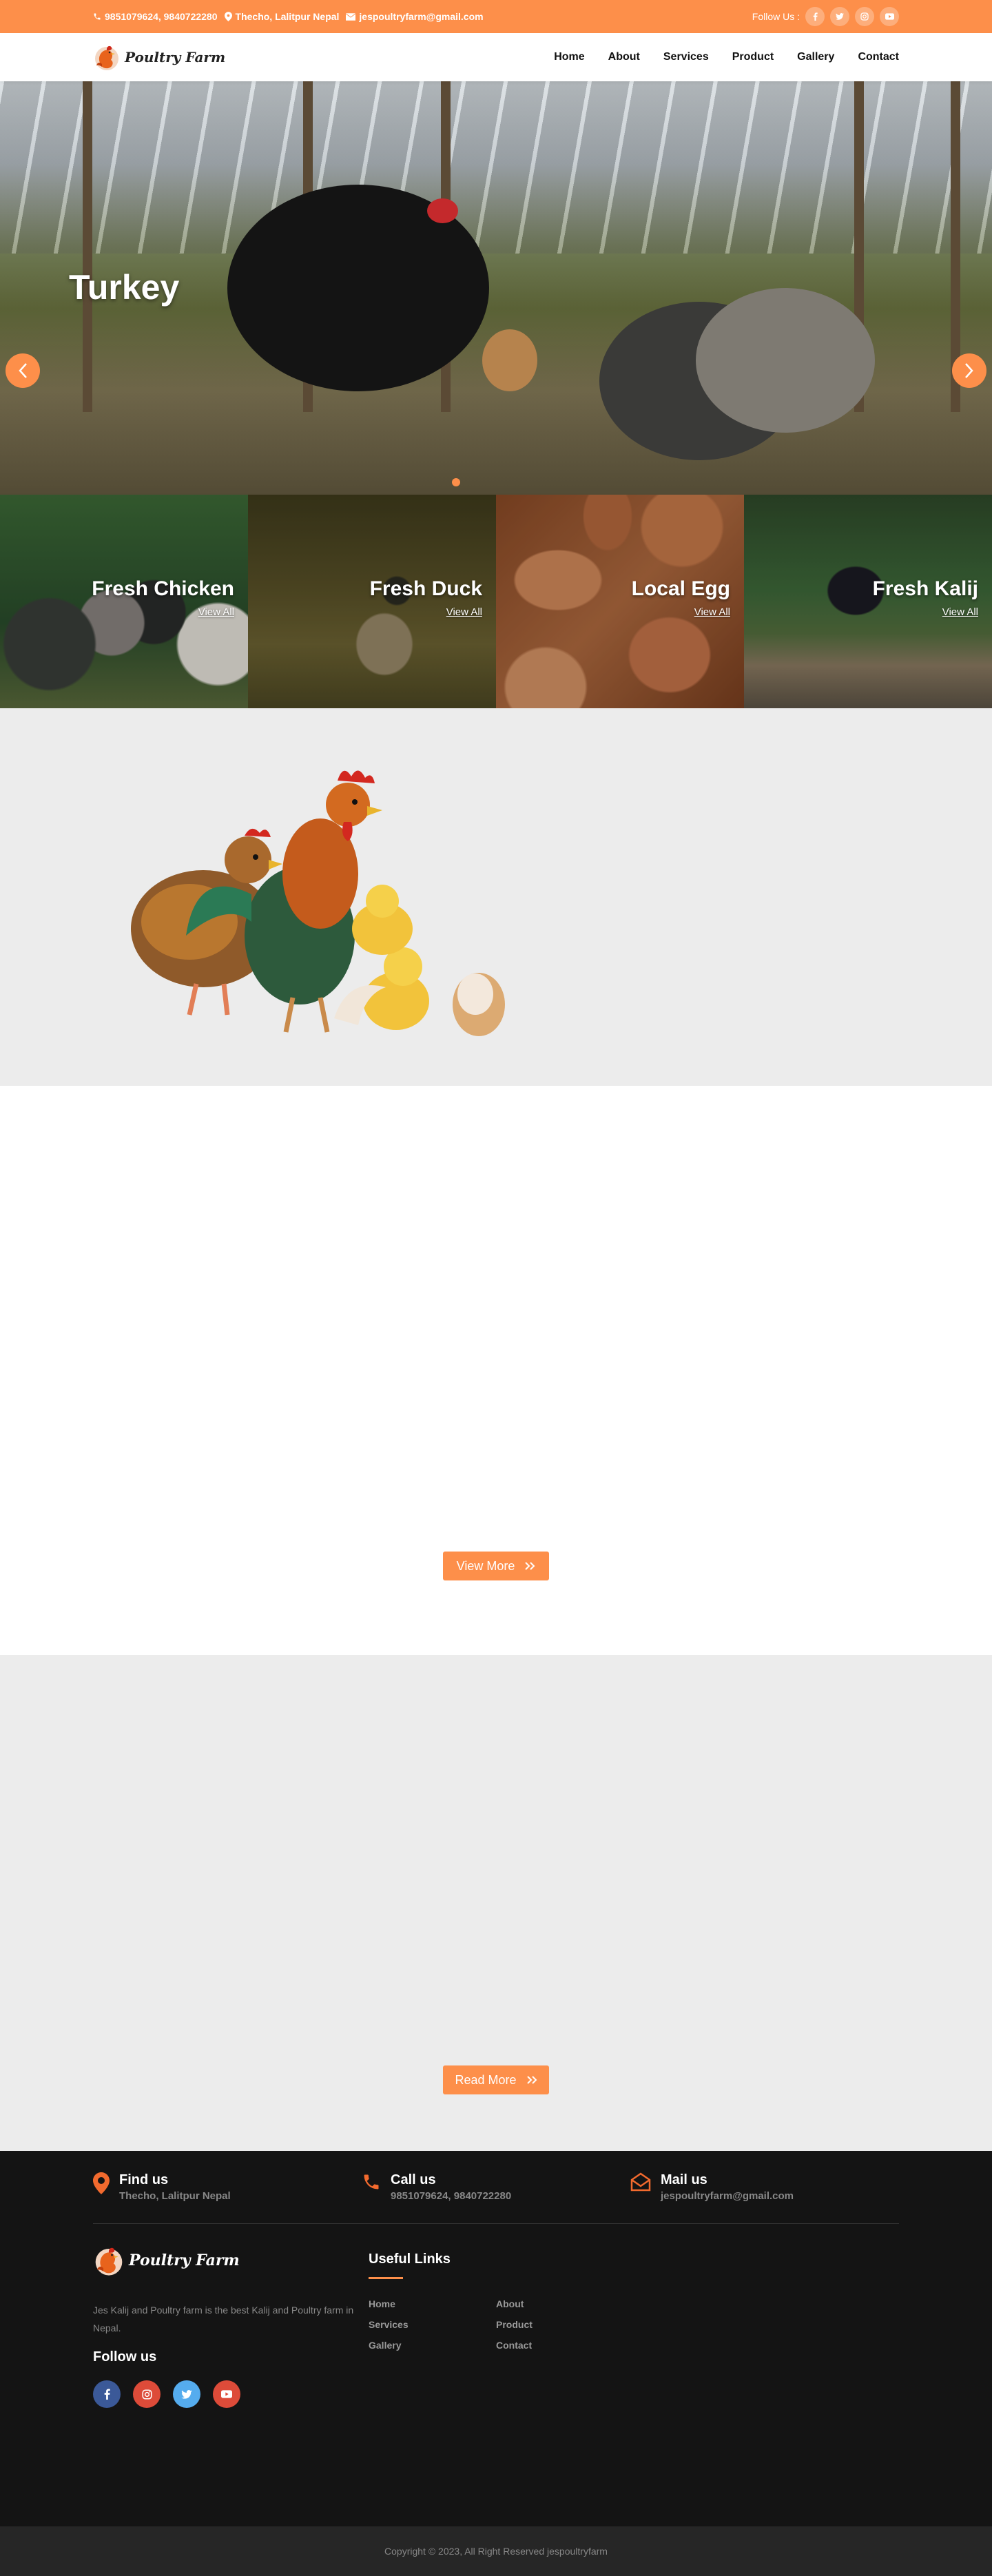 The width and height of the screenshot is (992, 2576). Describe the element at coordinates (485, 1565) in the screenshot. I see `view-more-label: View More` at that location.